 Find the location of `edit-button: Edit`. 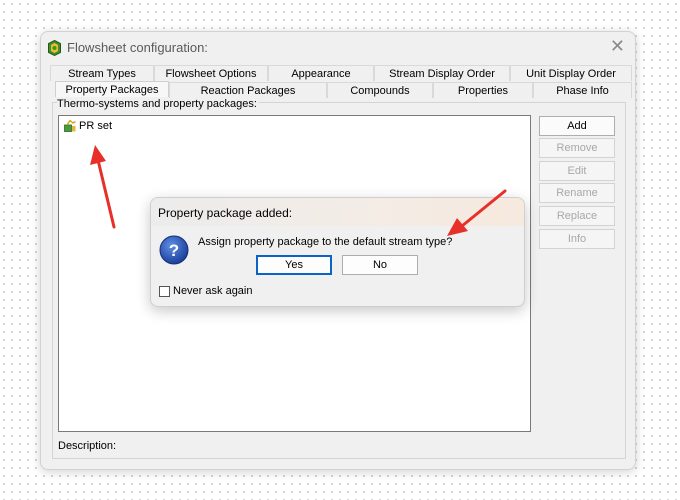

edit-button: Edit is located at coordinates (577, 171).